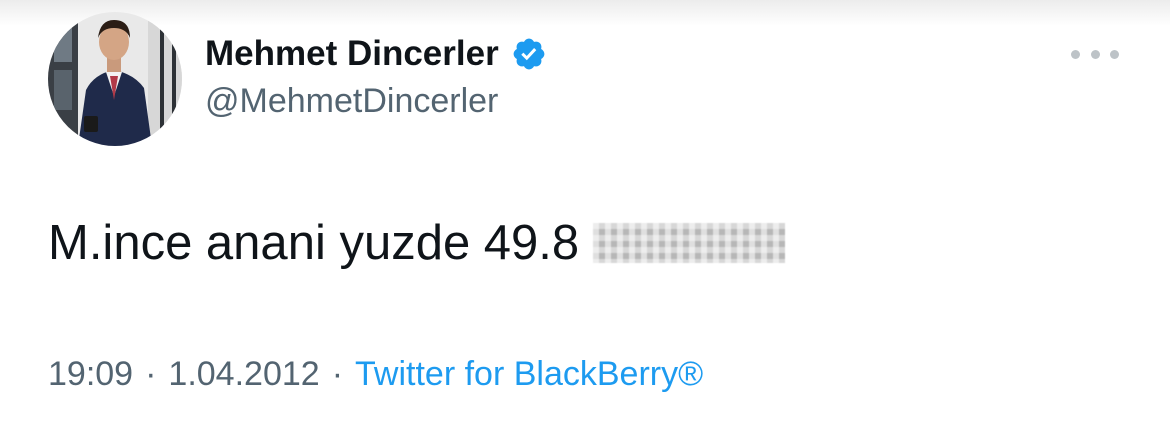 This screenshot has height=428, width=1170. Describe the element at coordinates (529, 374) in the screenshot. I see `tweet-source-link: Twitter for BlackBerry®` at that location.